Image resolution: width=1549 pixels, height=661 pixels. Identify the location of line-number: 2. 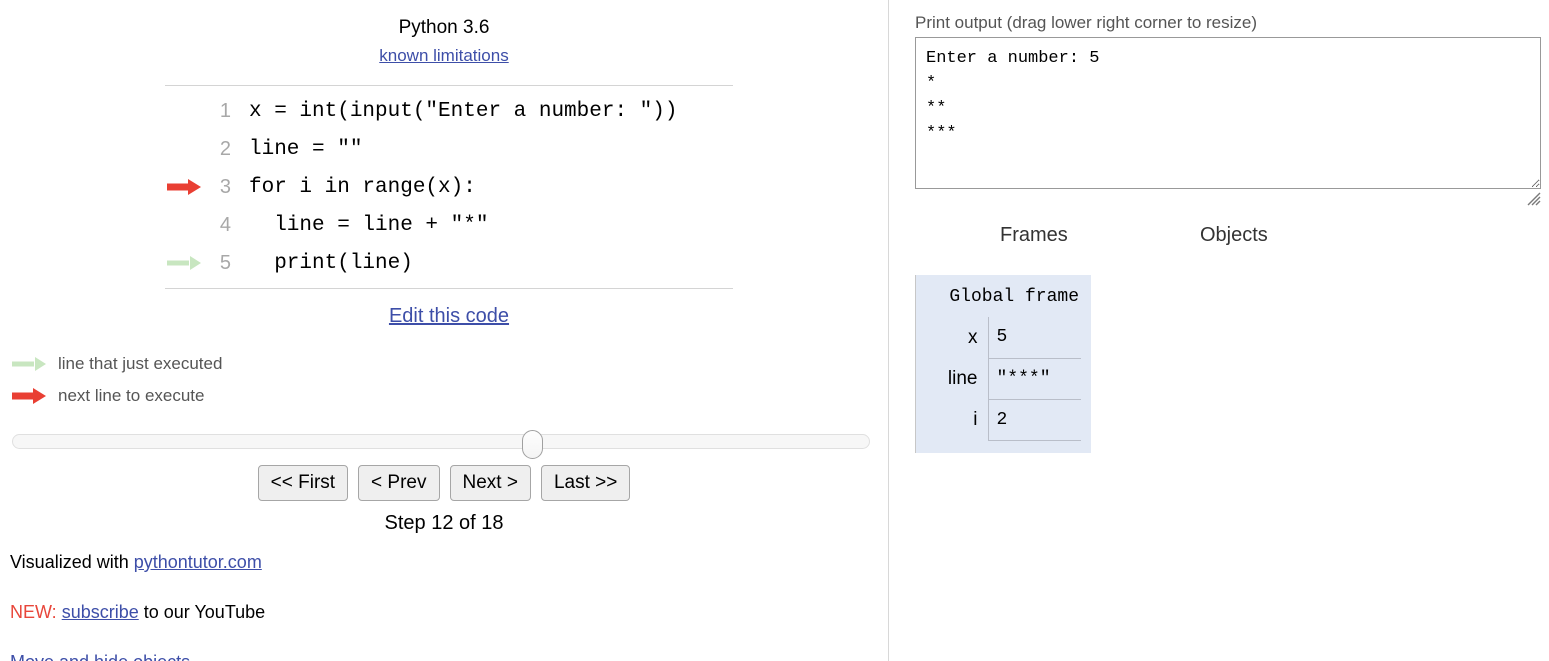
(225, 148).